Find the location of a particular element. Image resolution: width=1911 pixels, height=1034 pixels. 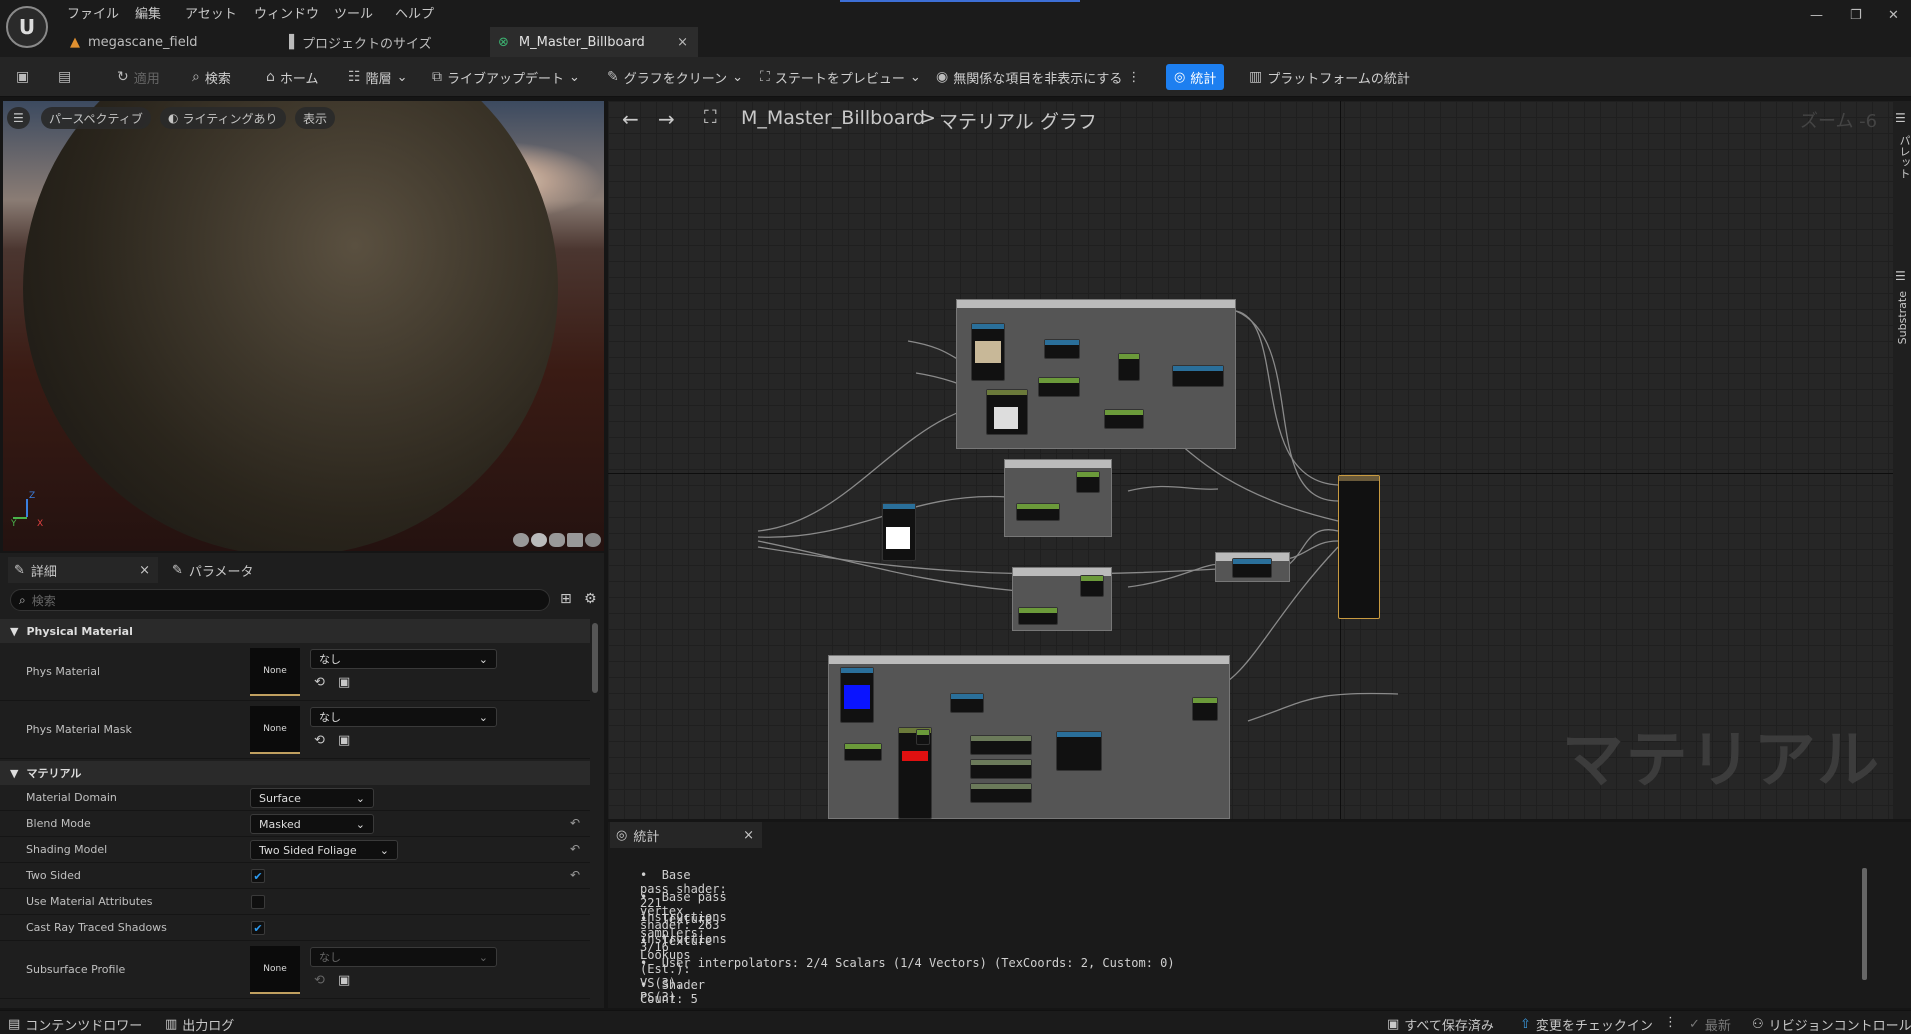

minimize-icon: — is located at coordinates (1816, 15).